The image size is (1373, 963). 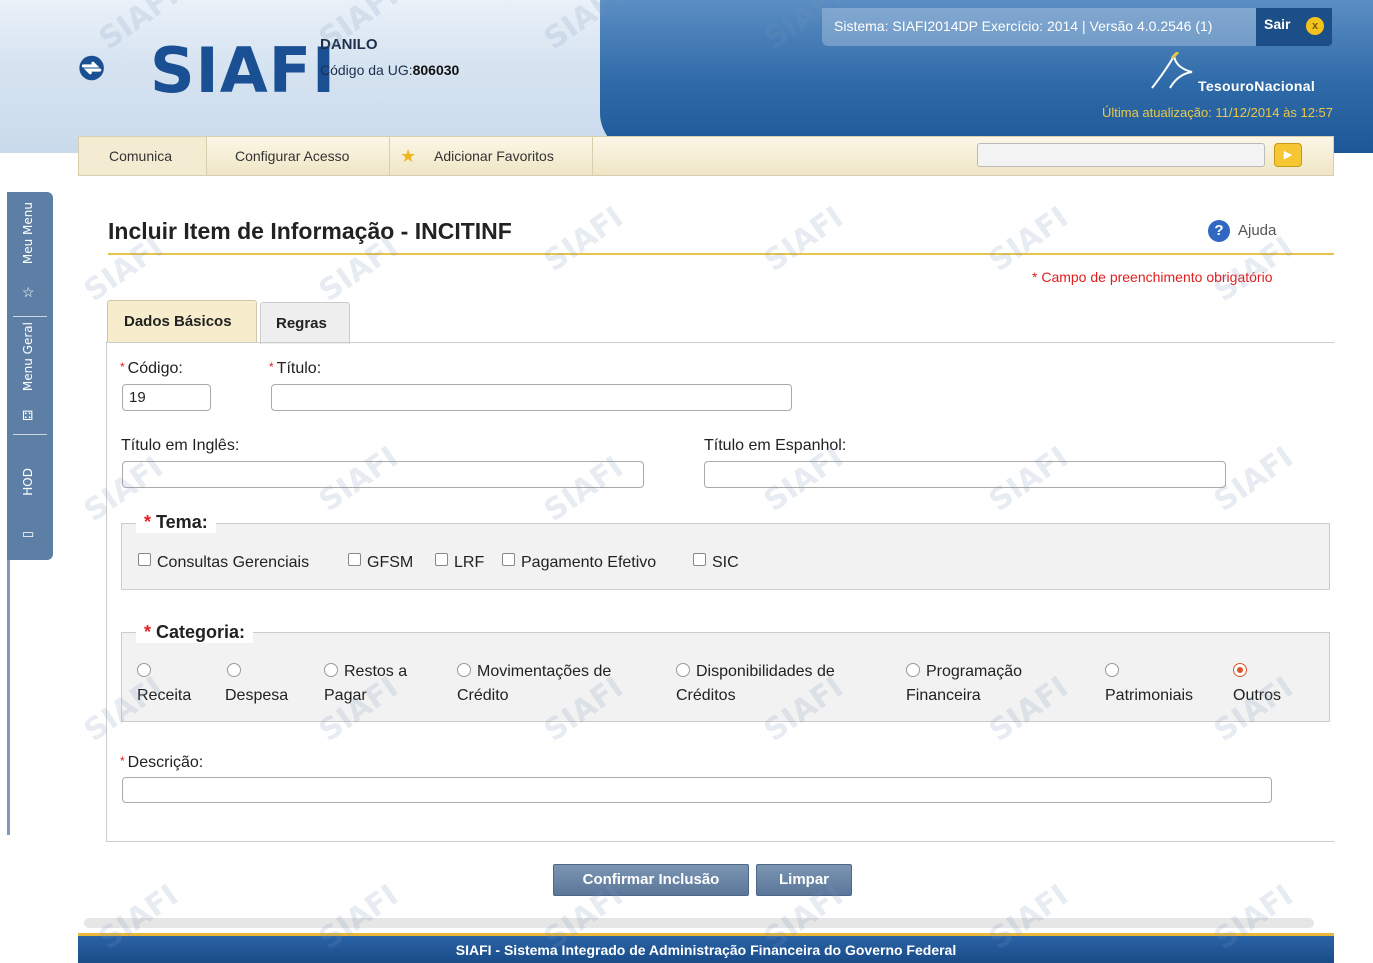 What do you see at coordinates (804, 880) in the screenshot?
I see `limpar-button: Limpar` at bounding box center [804, 880].